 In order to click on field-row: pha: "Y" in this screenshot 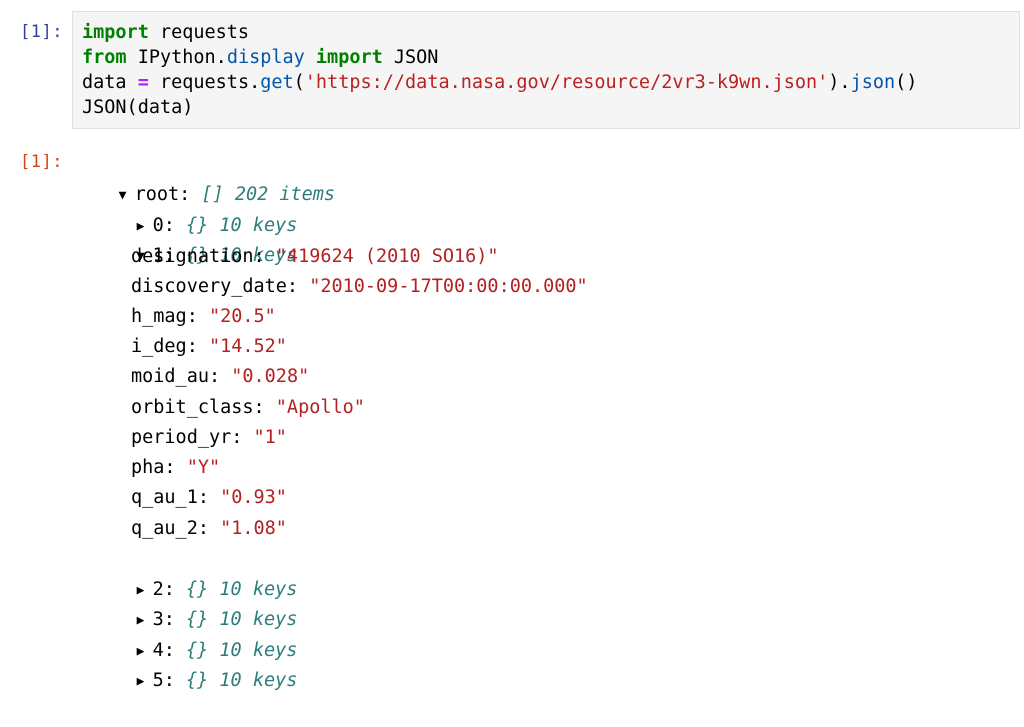, I will do `click(175, 468)`.